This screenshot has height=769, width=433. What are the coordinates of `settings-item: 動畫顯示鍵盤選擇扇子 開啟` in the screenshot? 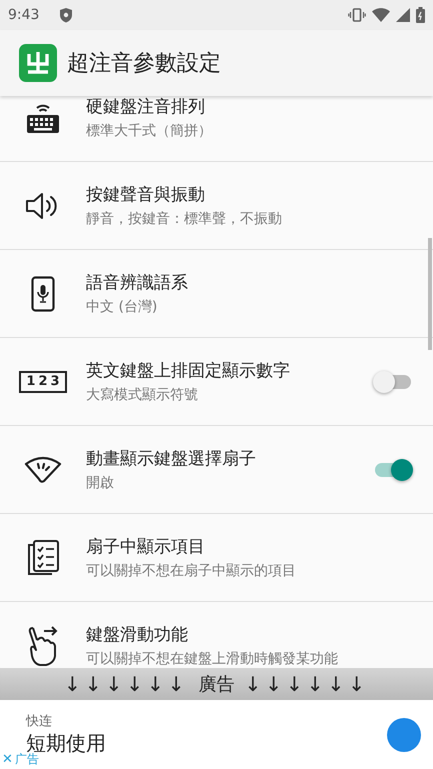 It's located at (216, 470).